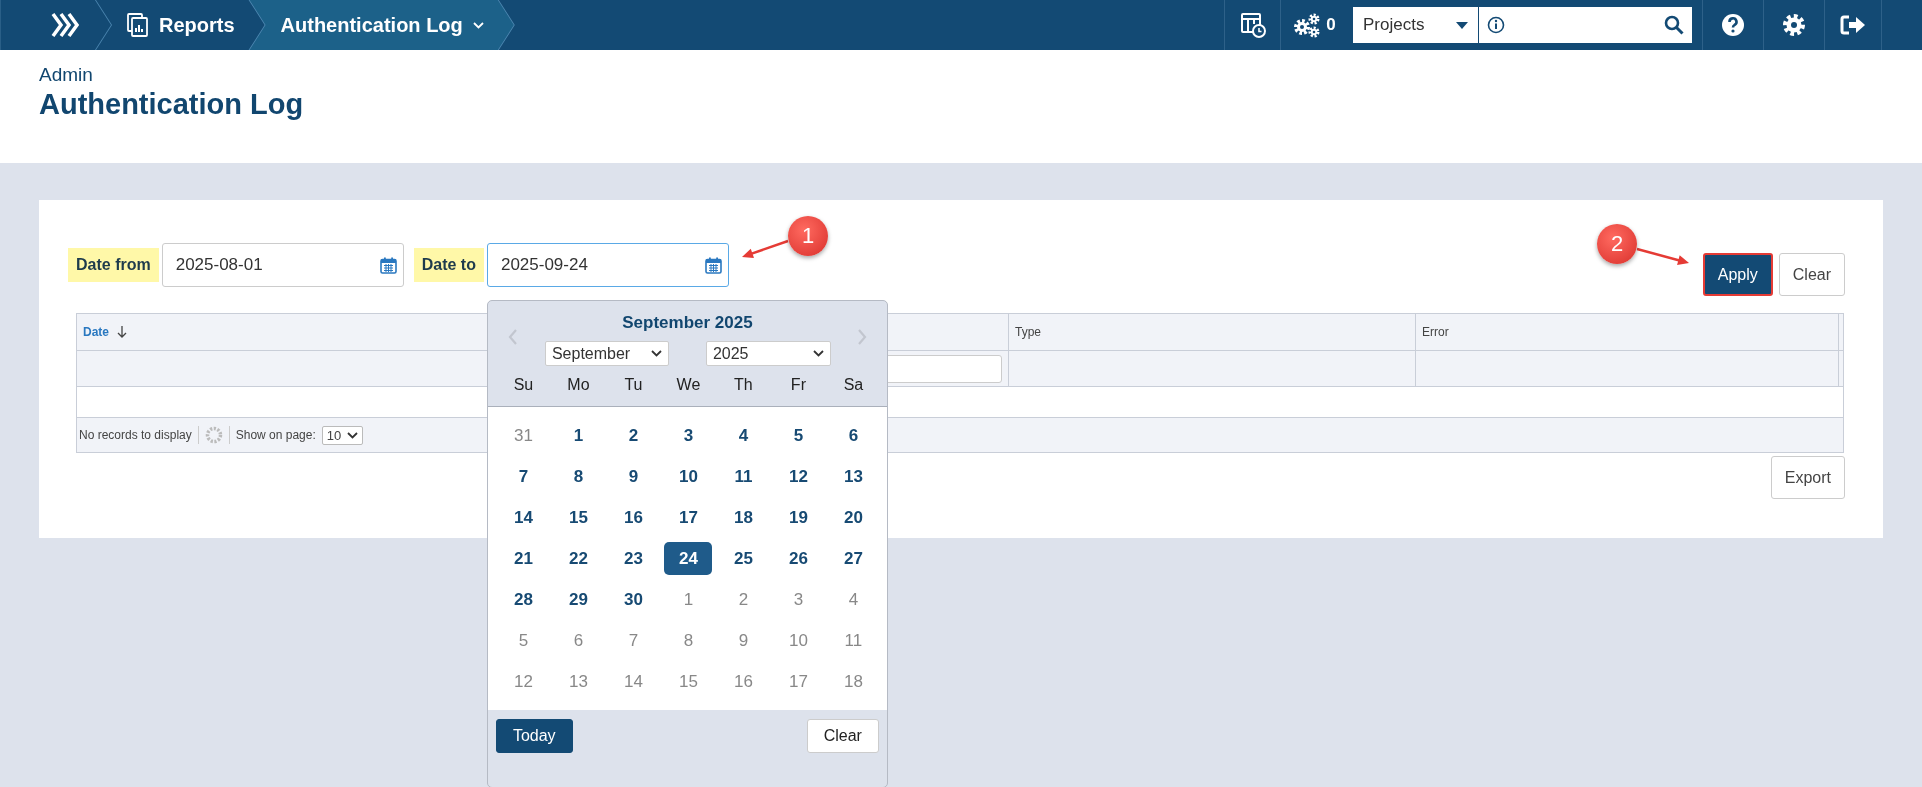 The height and width of the screenshot is (787, 1922). Describe the element at coordinates (1585, 25) in the screenshot. I see `search-field` at that location.